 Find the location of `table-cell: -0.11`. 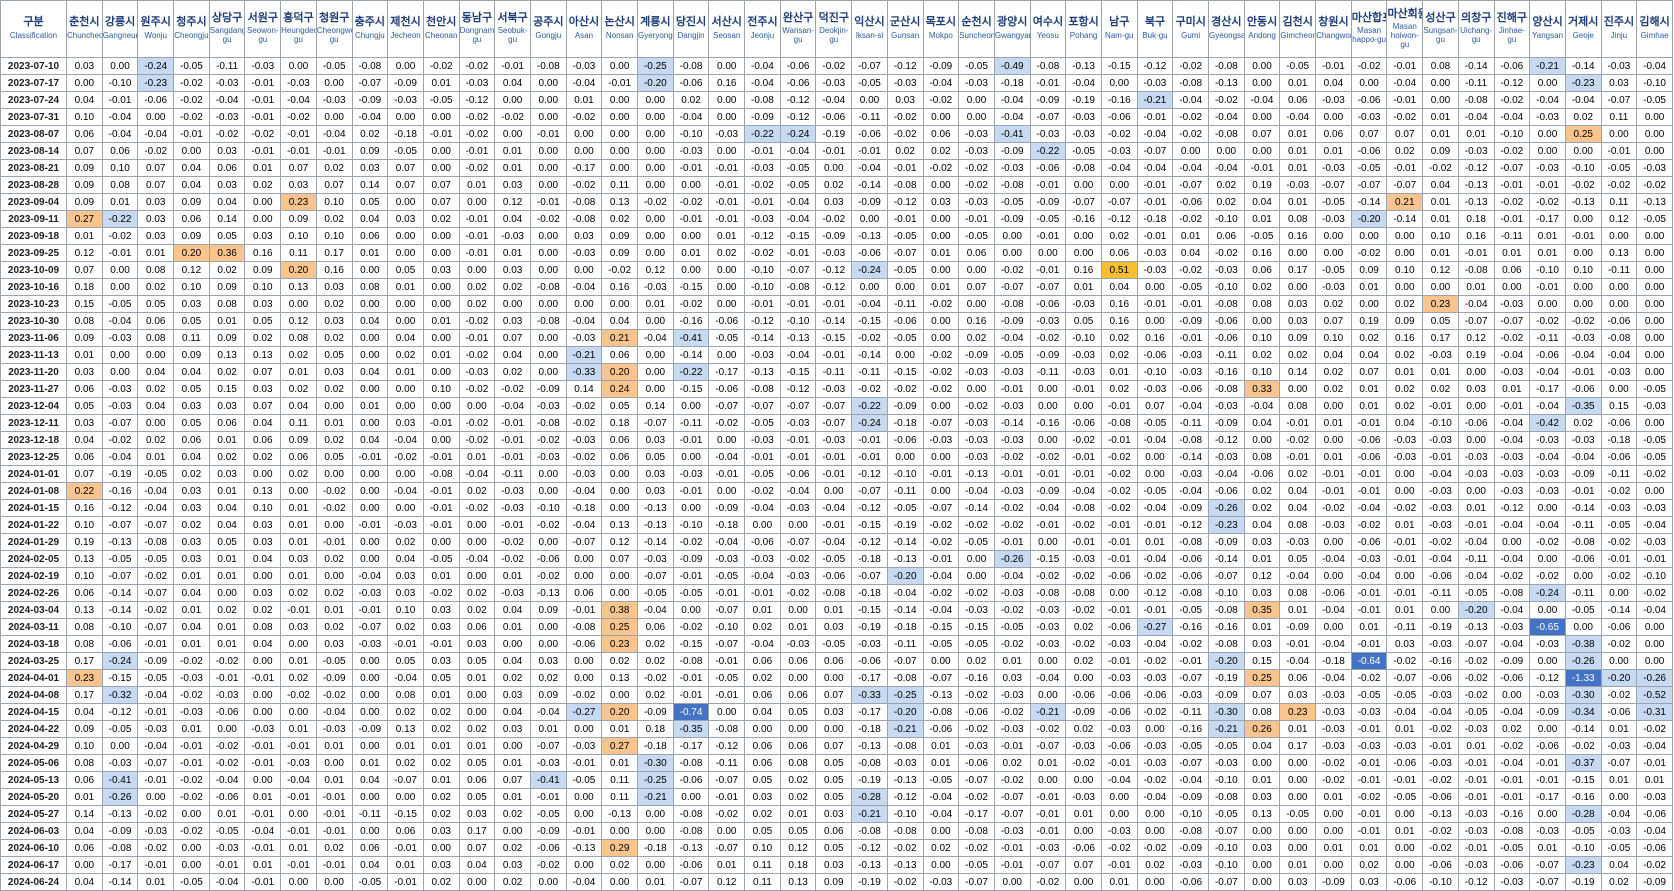

table-cell: -0.11 is located at coordinates (1583, 593).